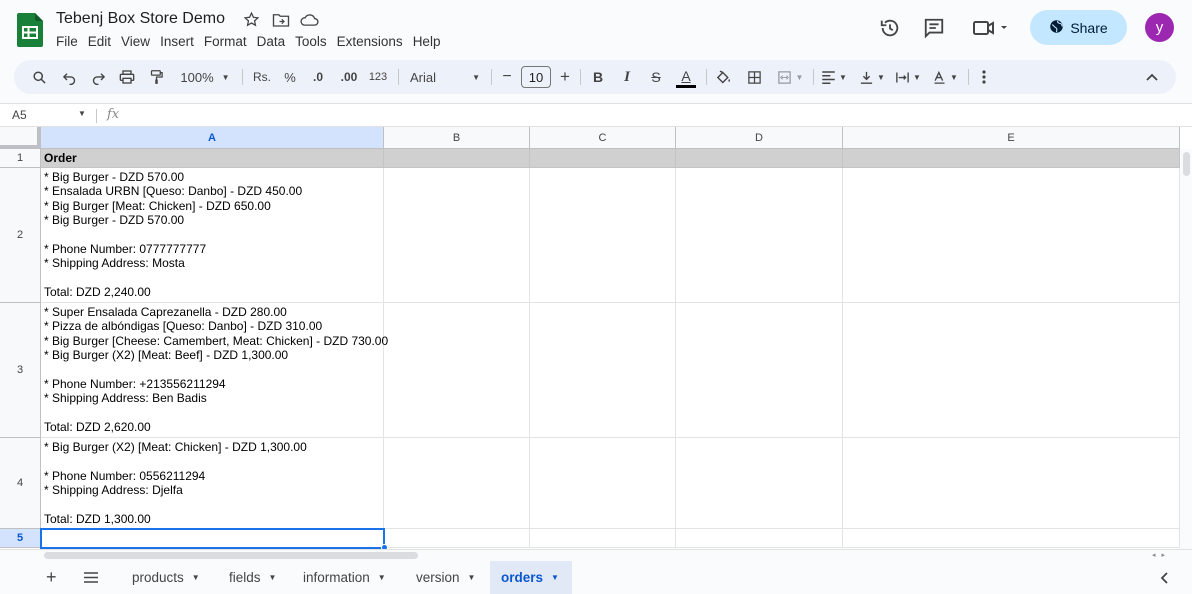 Image resolution: width=1192 pixels, height=594 pixels. Describe the element at coordinates (344, 577) in the screenshot. I see `sheet-tab-information: information ▼` at that location.